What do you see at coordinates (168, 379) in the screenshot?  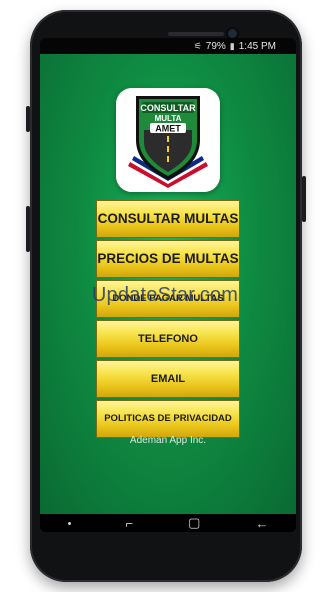 I see `email-button: EMAIL` at bounding box center [168, 379].